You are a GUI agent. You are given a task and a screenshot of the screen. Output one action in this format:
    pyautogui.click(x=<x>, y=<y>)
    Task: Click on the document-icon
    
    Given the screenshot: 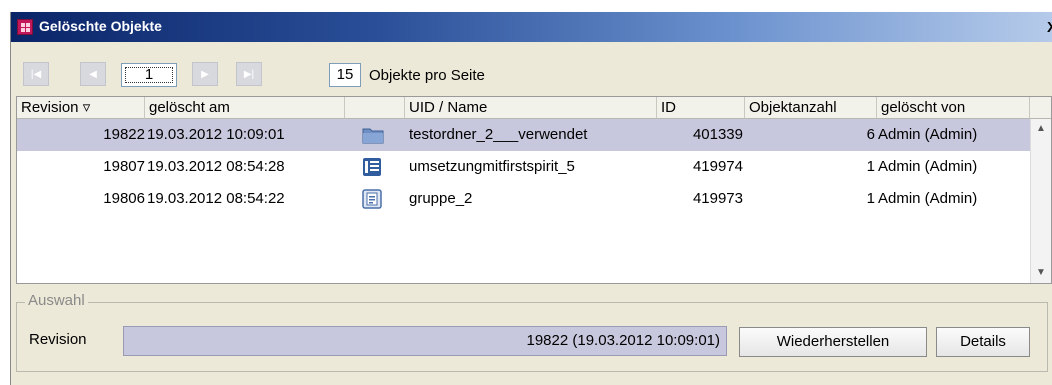 What is the action you would take?
    pyautogui.click(x=372, y=199)
    